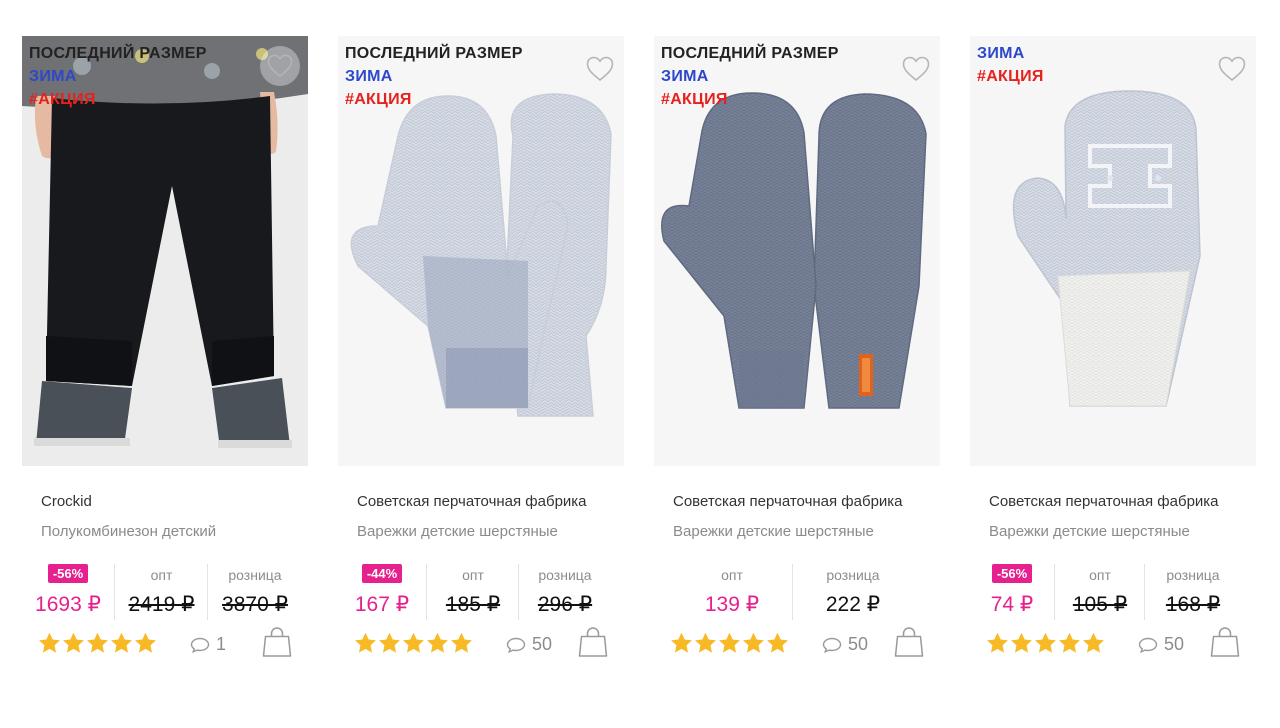 The width and height of the screenshot is (1280, 728). I want to click on price-retail-column: розница 3870 ₽, so click(254, 592).